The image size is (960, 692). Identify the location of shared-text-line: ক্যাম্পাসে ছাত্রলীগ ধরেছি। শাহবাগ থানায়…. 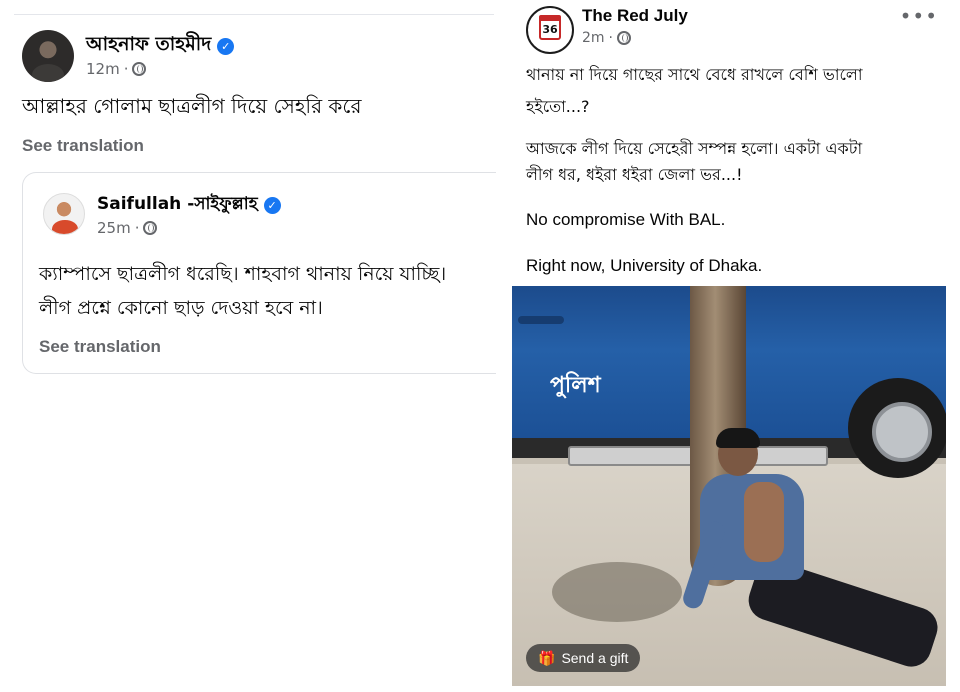
(243, 274).